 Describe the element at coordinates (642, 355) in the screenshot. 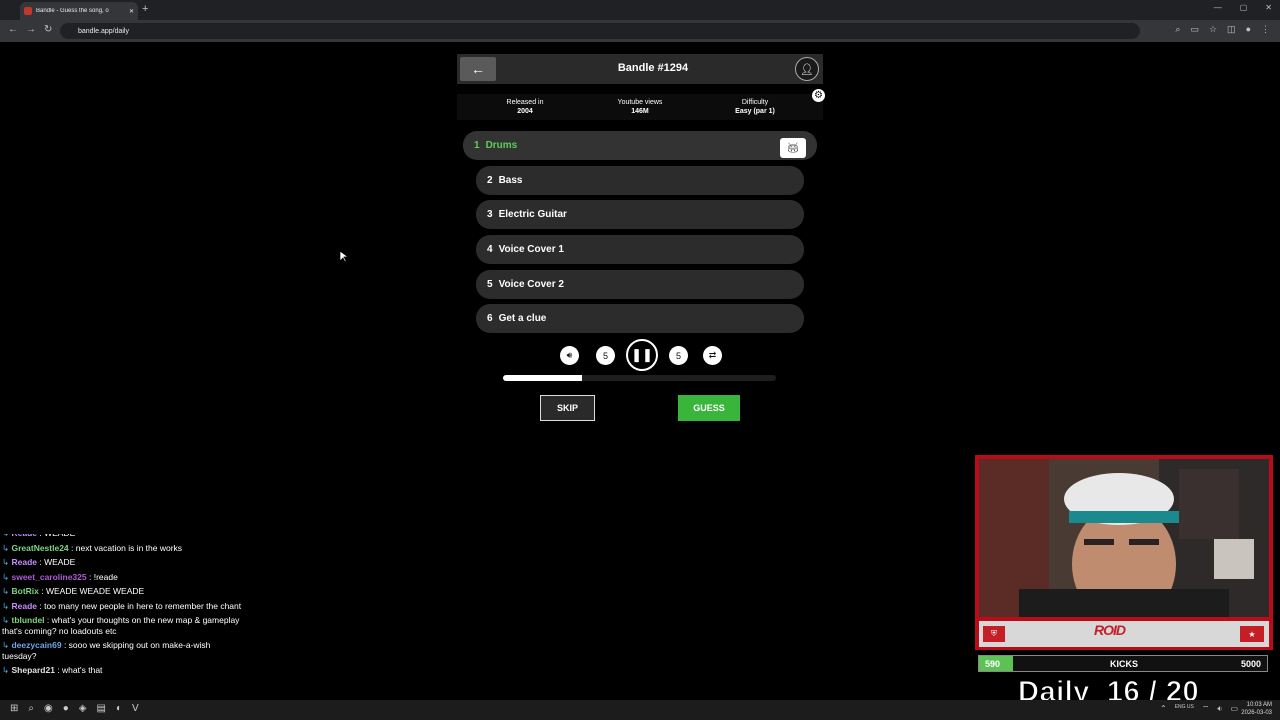

I see `pause-button: ❚❚` at that location.